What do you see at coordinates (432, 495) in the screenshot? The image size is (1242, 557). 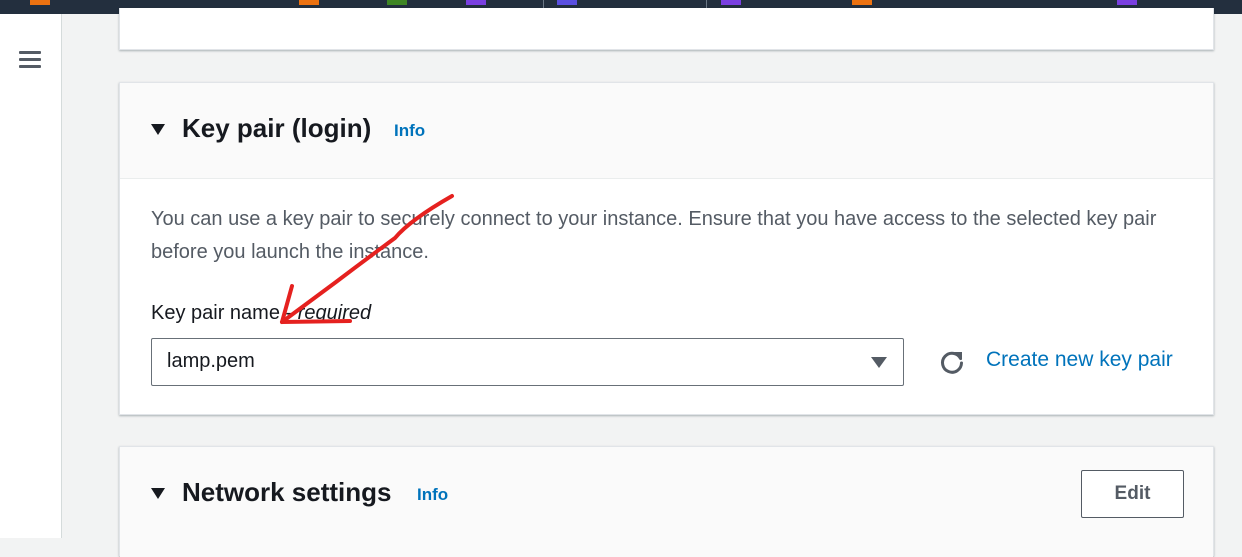 I see `network-settings-info-link: Info` at bounding box center [432, 495].